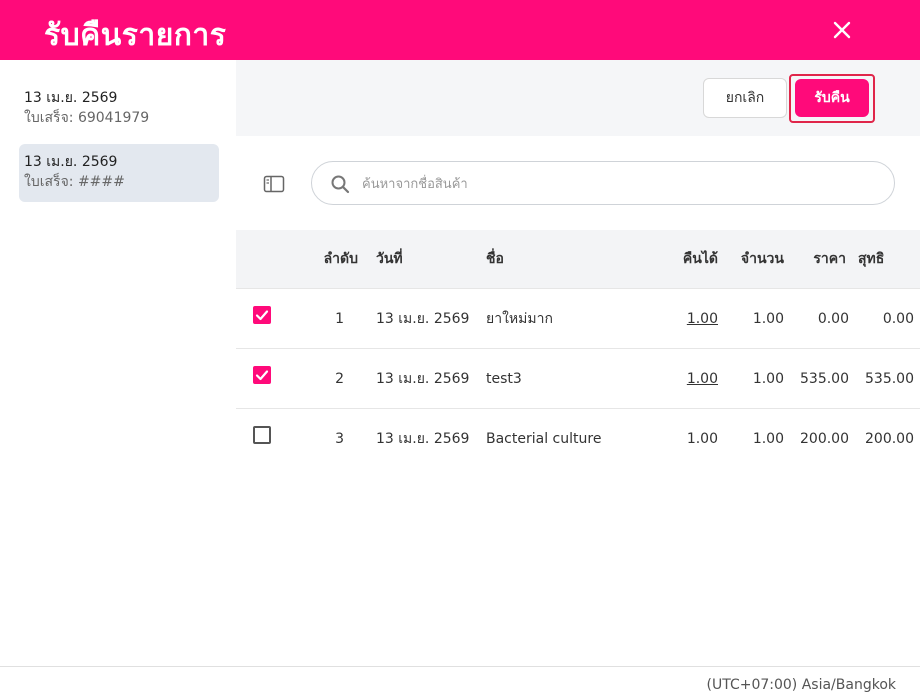 This screenshot has height=695, width=920. I want to click on receipt-number: ใบเสร็จ: 69041979, so click(87, 118).